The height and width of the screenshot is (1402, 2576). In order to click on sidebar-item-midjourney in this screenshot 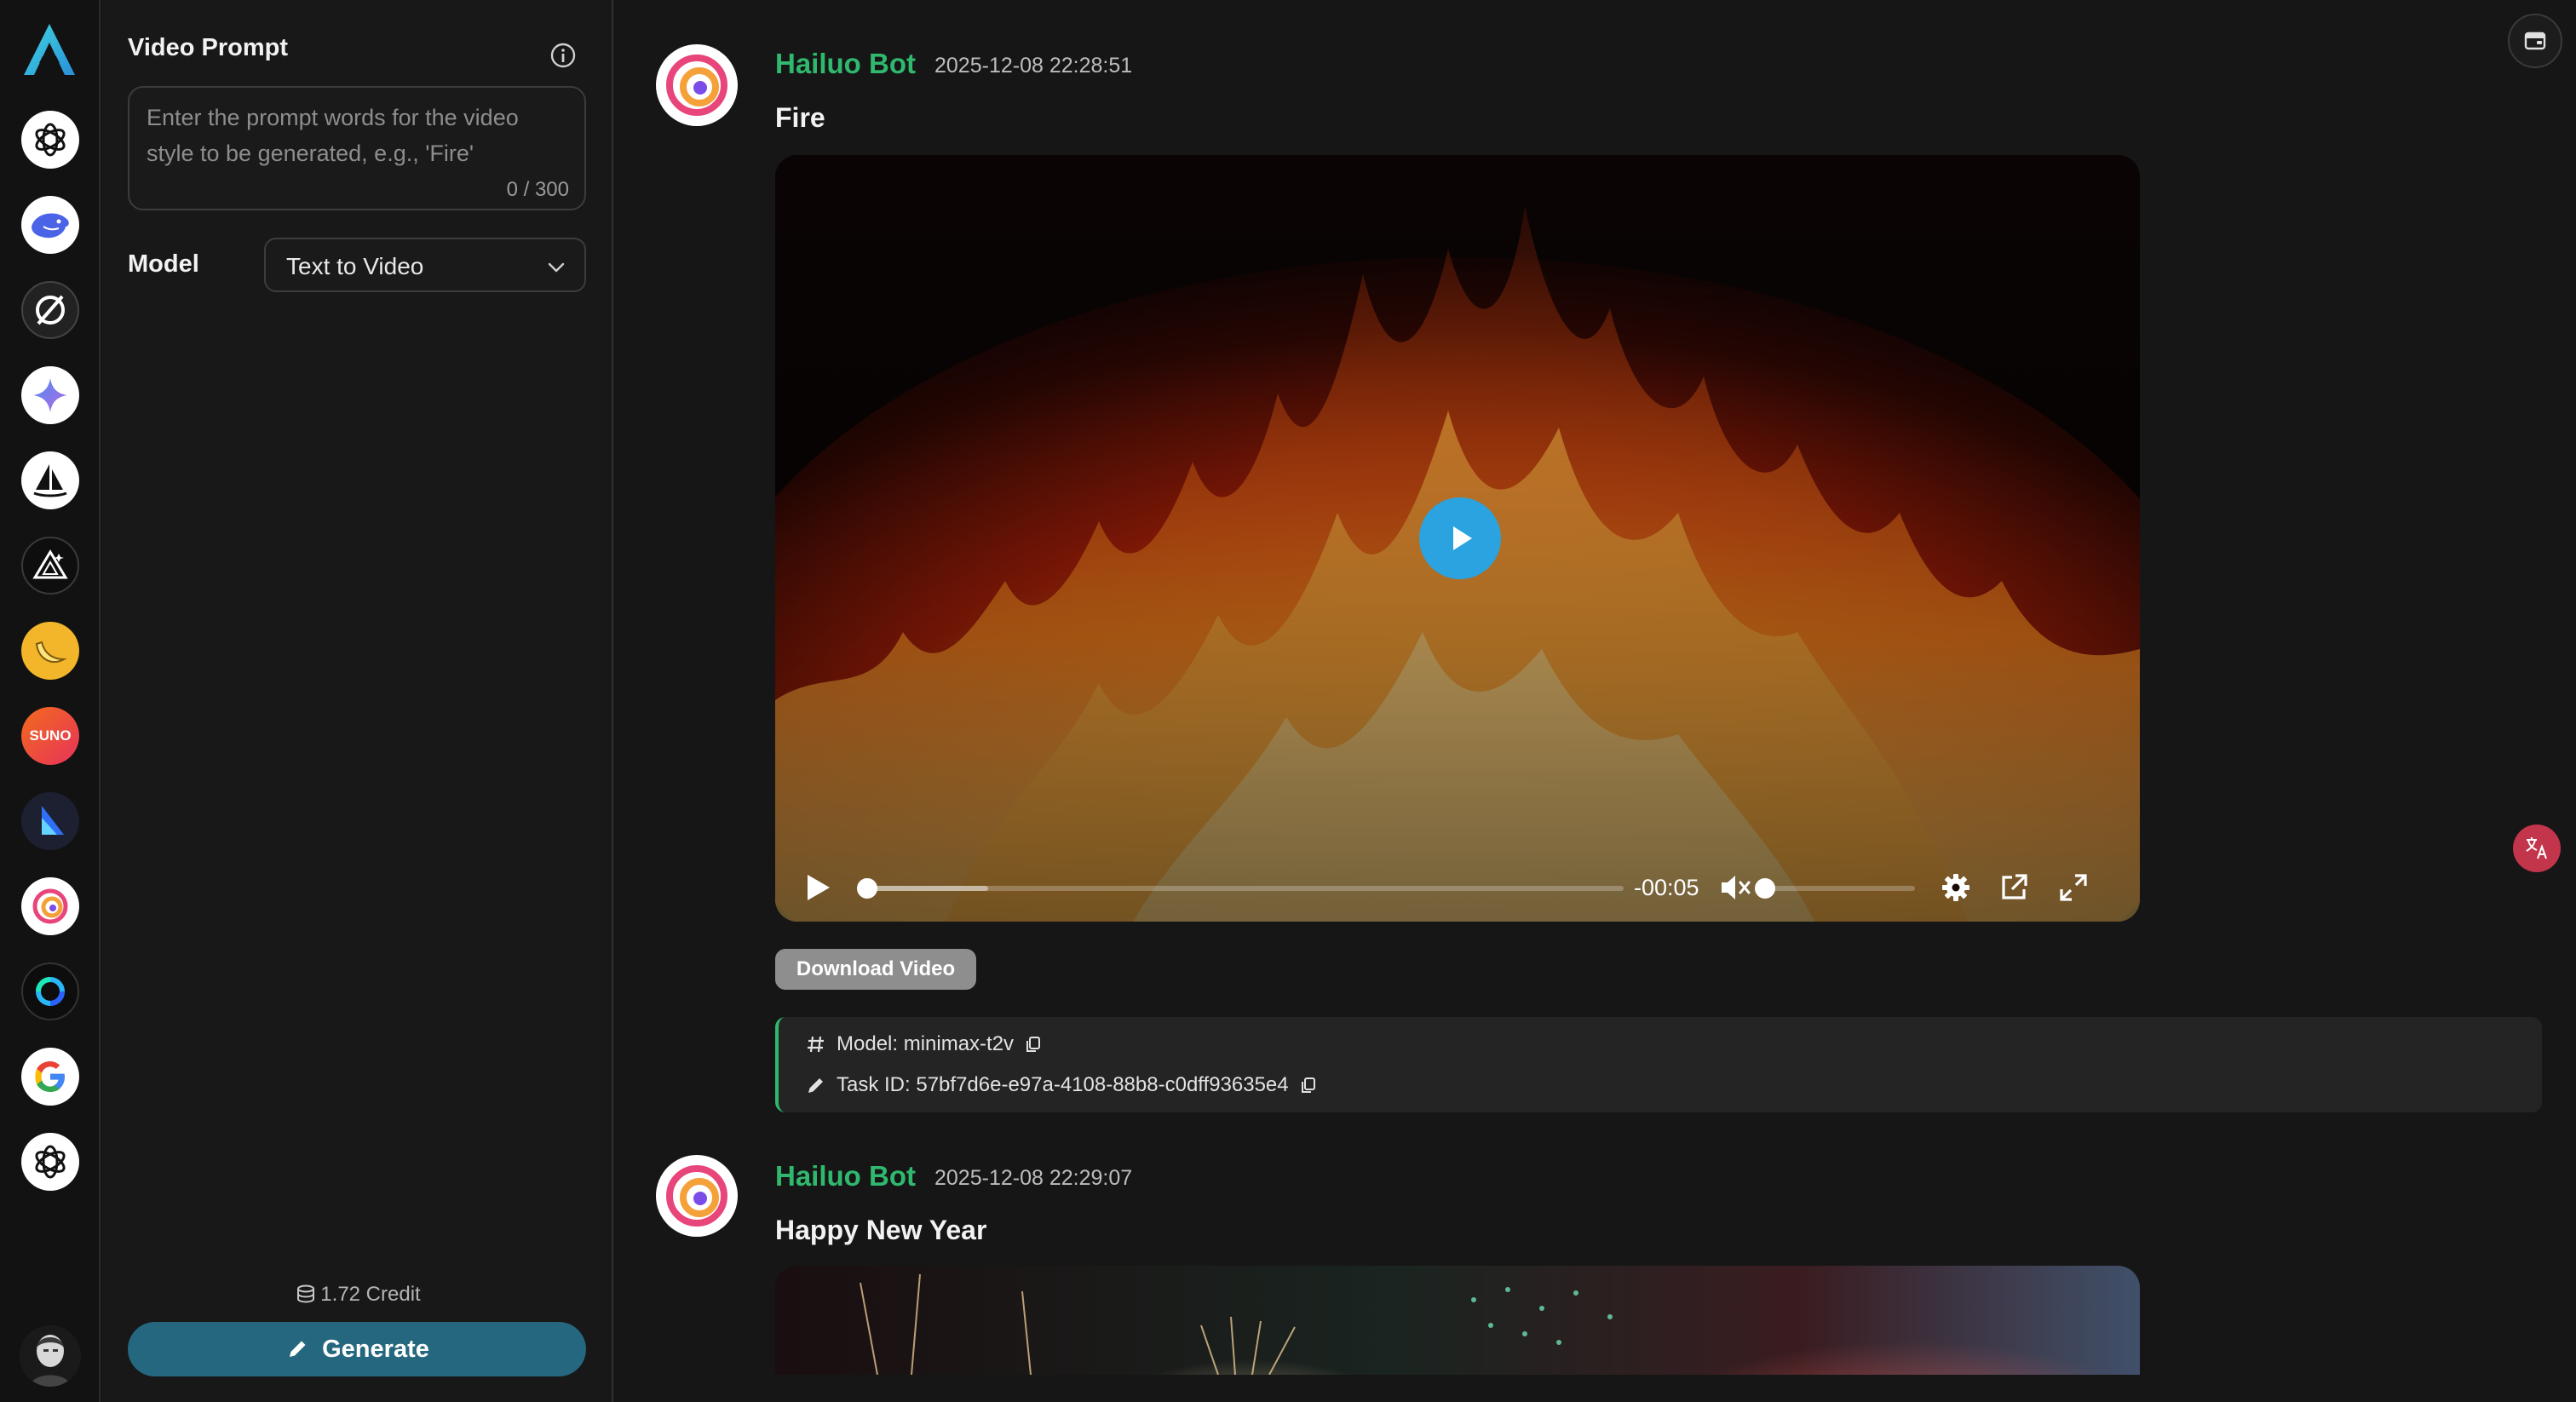, I will do `click(50, 480)`.